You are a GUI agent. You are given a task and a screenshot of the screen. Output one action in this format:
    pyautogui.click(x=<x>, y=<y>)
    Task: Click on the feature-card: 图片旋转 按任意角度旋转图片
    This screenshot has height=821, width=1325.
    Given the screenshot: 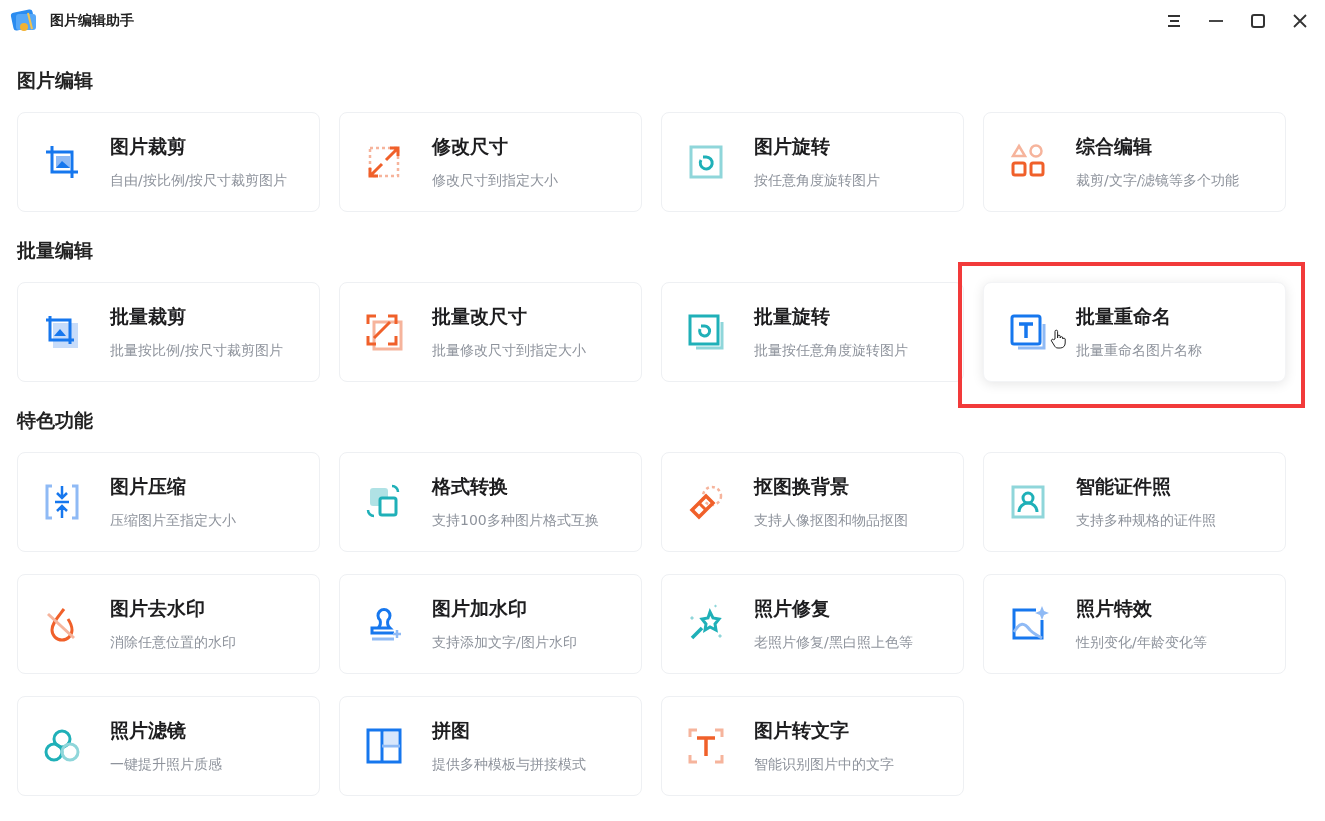 What is the action you would take?
    pyautogui.click(x=812, y=162)
    